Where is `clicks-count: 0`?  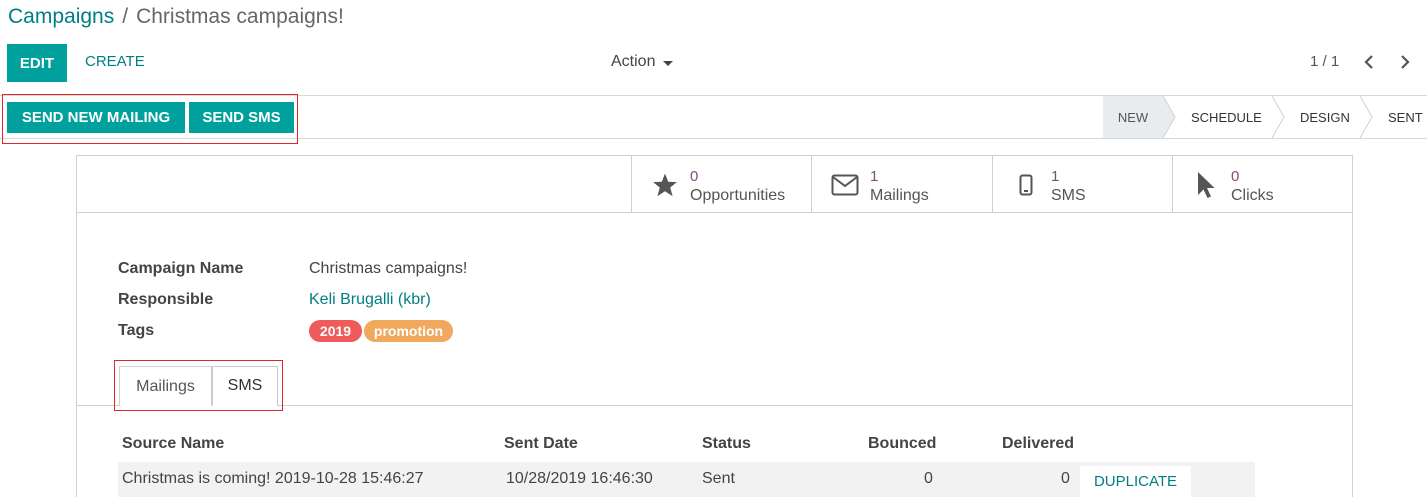 clicks-count: 0 is located at coordinates (1235, 176).